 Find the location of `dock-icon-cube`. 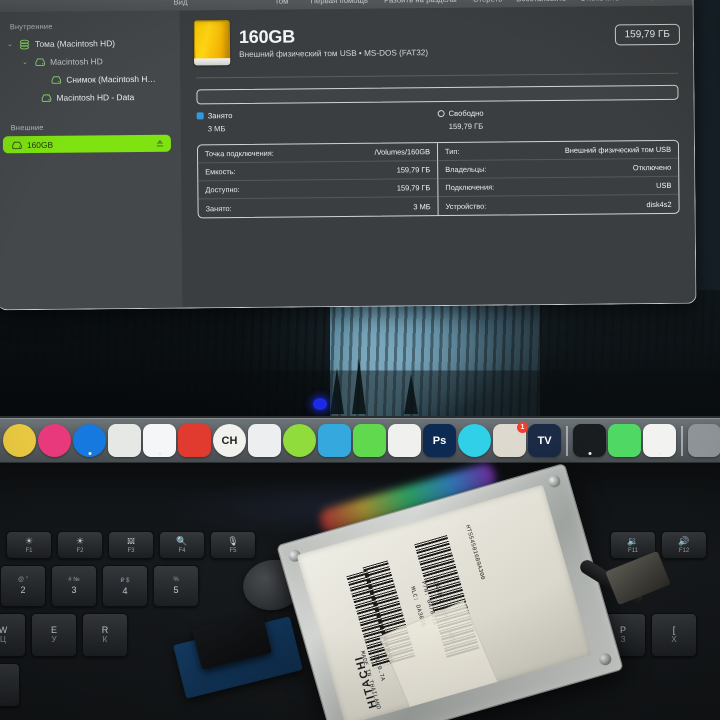

dock-icon-cube is located at coordinates (124, 440).